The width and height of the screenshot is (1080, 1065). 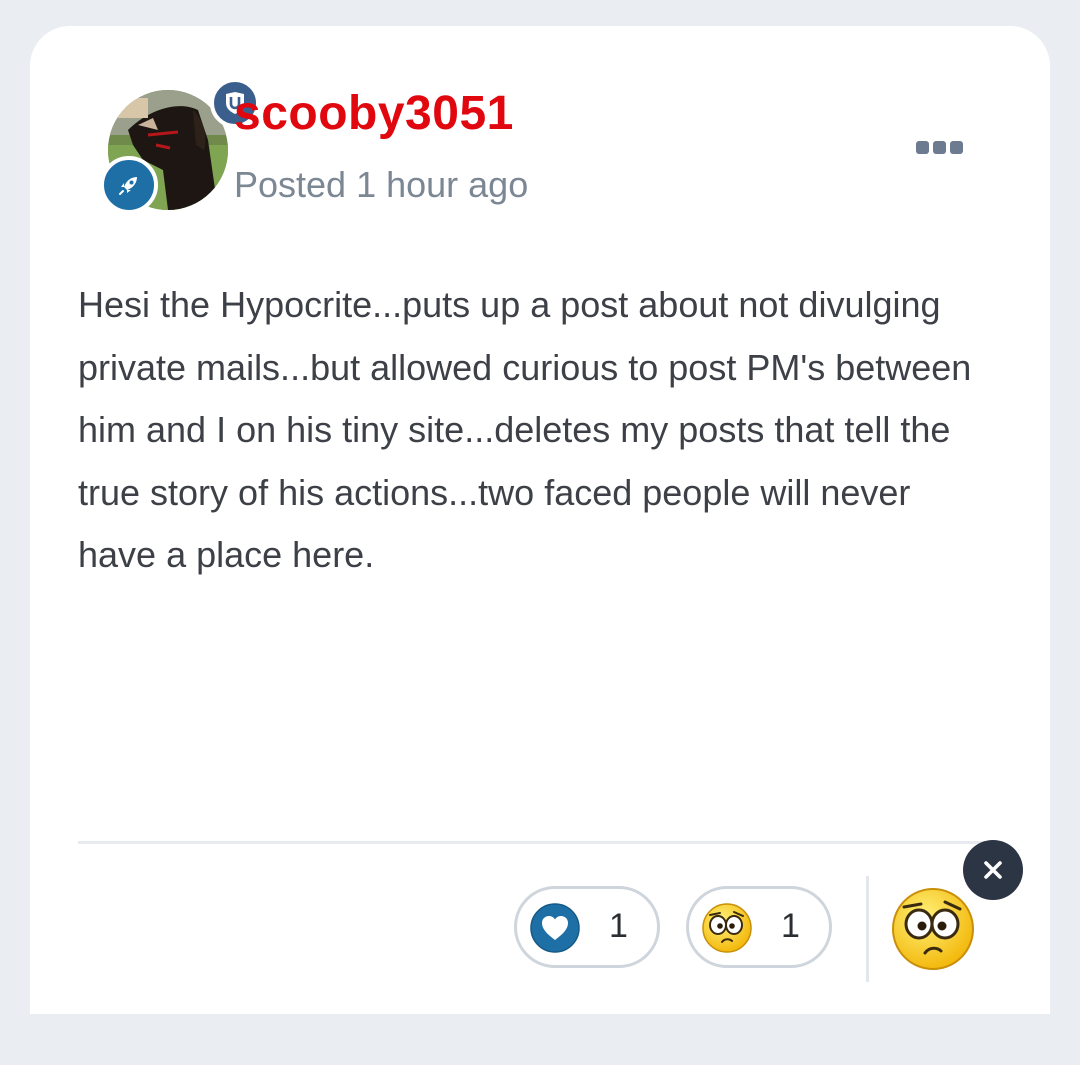 What do you see at coordinates (381, 185) in the screenshot?
I see `post-timestamp: Posted 1 hour ago` at bounding box center [381, 185].